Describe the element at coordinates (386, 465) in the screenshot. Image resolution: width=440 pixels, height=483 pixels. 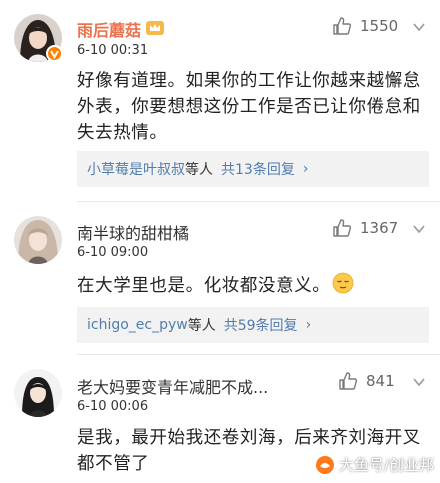
I see `watermark-text: 大鱼号/创业邦` at that location.